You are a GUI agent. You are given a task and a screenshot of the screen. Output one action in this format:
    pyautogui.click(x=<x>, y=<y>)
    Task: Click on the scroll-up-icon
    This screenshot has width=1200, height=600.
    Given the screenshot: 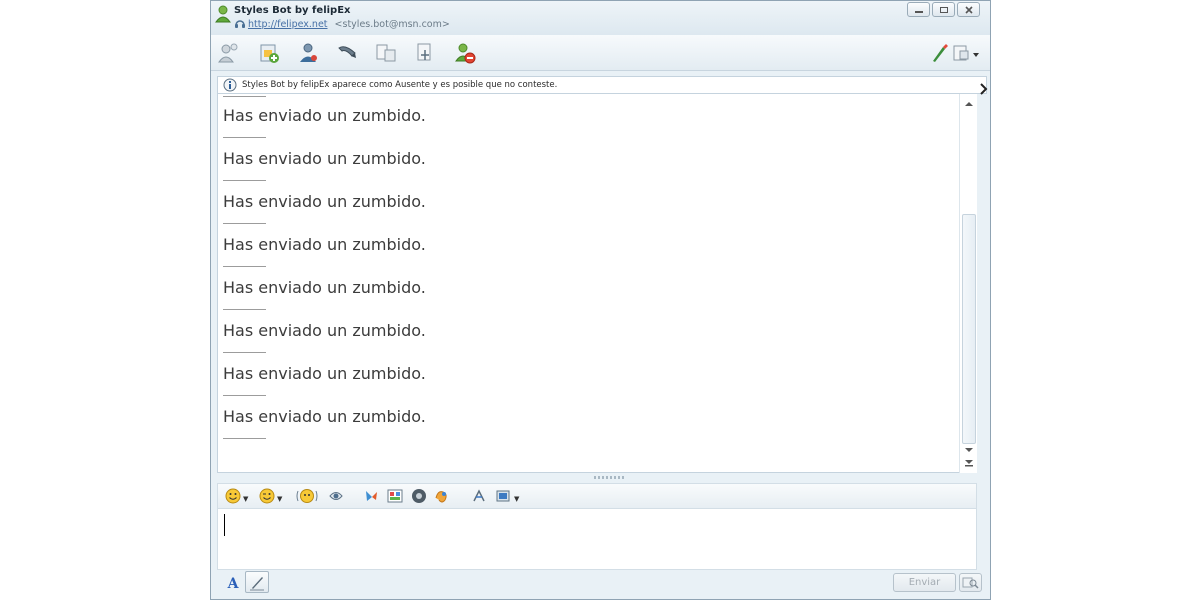 What is the action you would take?
    pyautogui.click(x=969, y=104)
    